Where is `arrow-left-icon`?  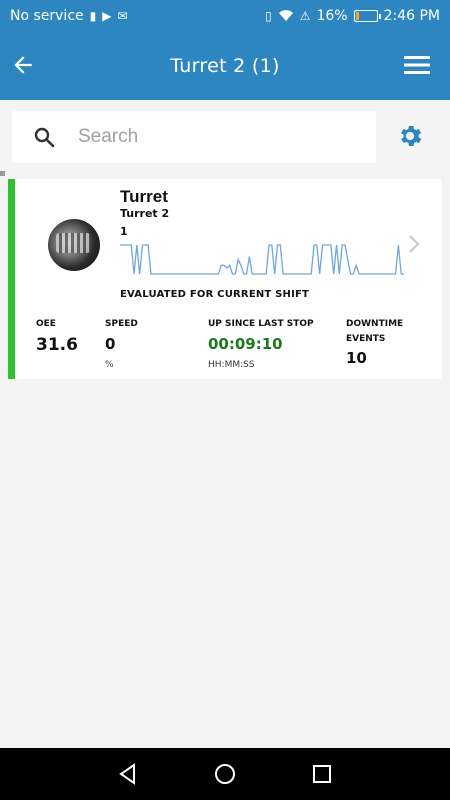 arrow-left-icon is located at coordinates (23, 65).